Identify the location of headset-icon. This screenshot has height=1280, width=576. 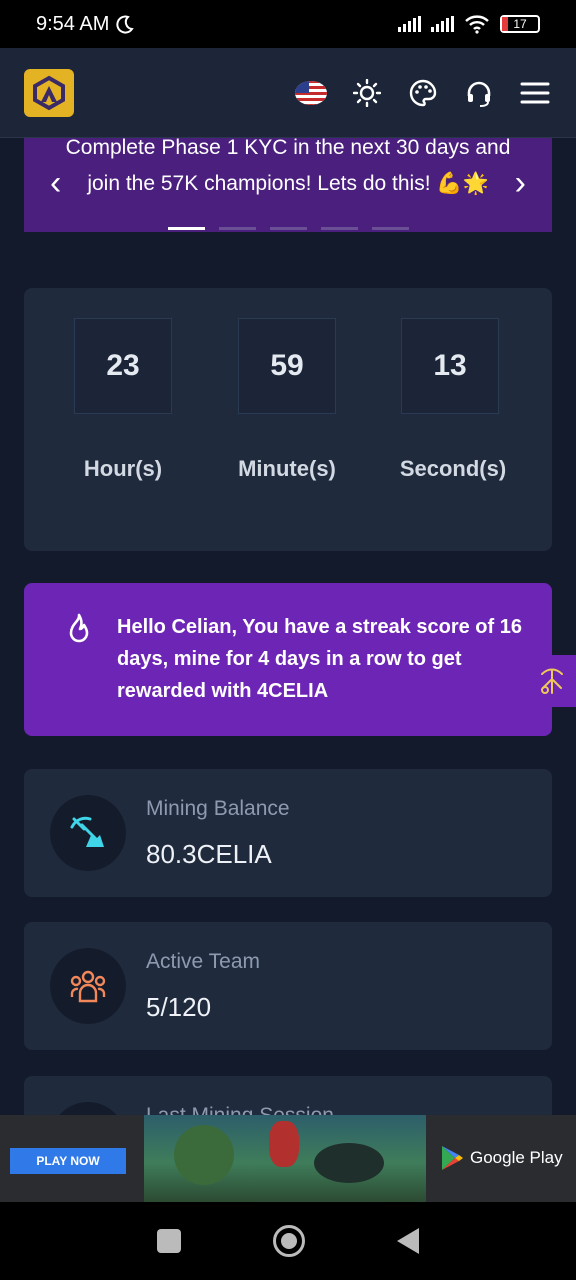
(479, 93).